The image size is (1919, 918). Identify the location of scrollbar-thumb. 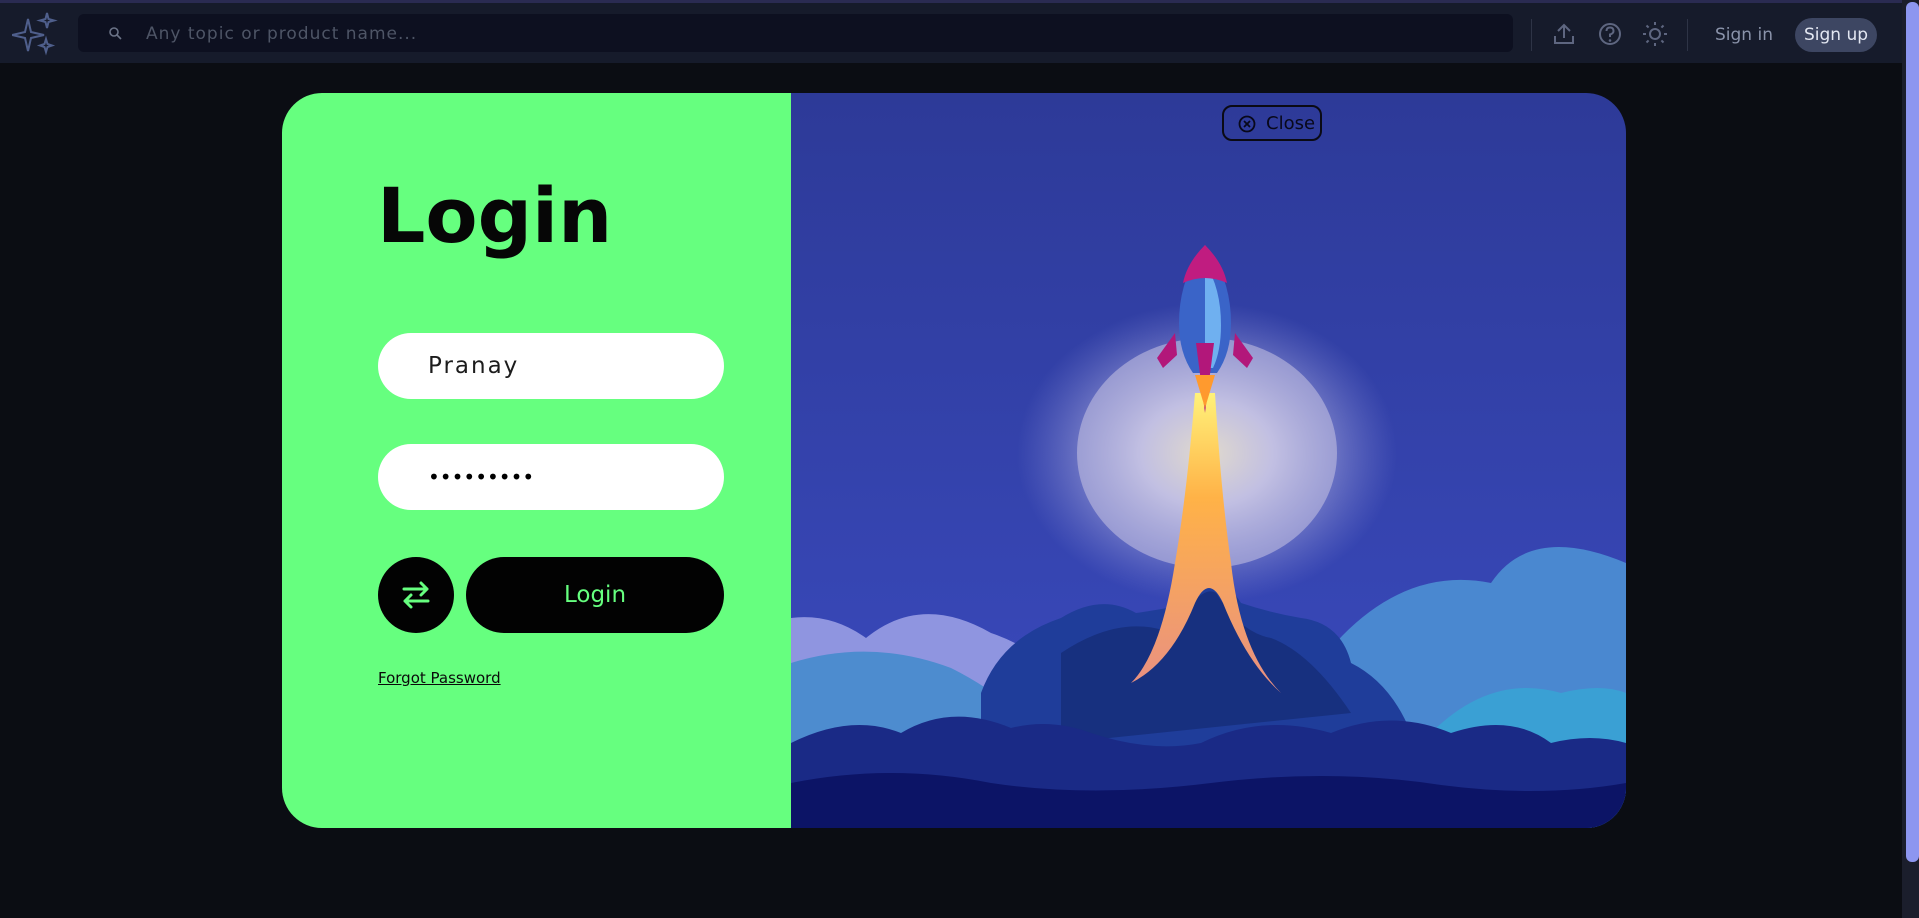
(1912, 432).